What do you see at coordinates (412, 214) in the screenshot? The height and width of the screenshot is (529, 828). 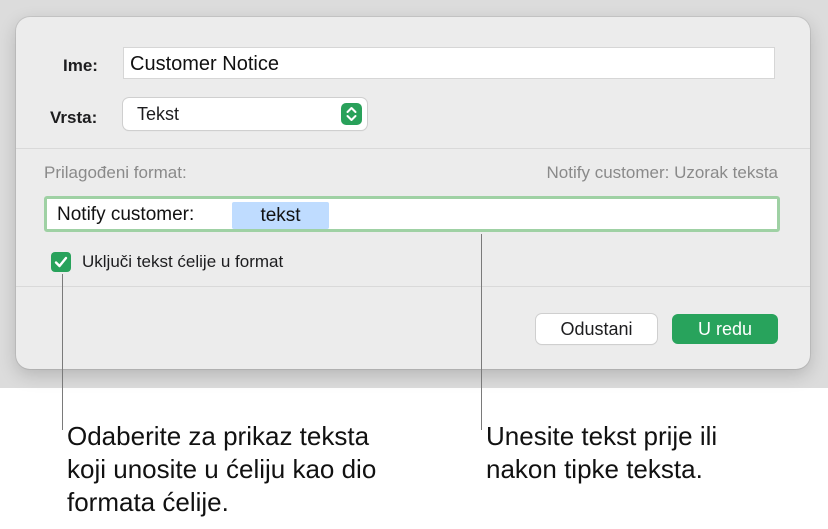 I see `custom-format-field: Notify customer: tekst` at bounding box center [412, 214].